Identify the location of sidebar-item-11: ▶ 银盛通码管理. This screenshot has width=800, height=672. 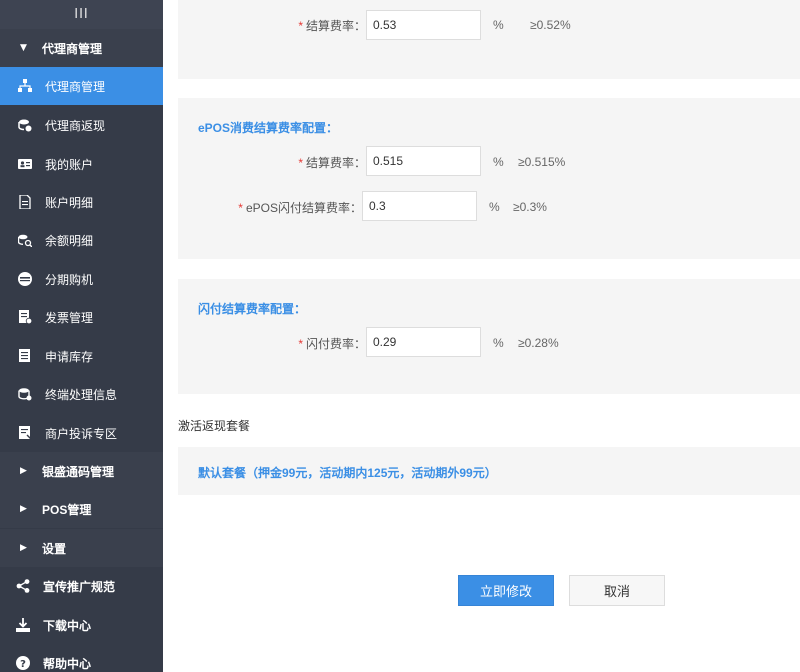
(81, 471).